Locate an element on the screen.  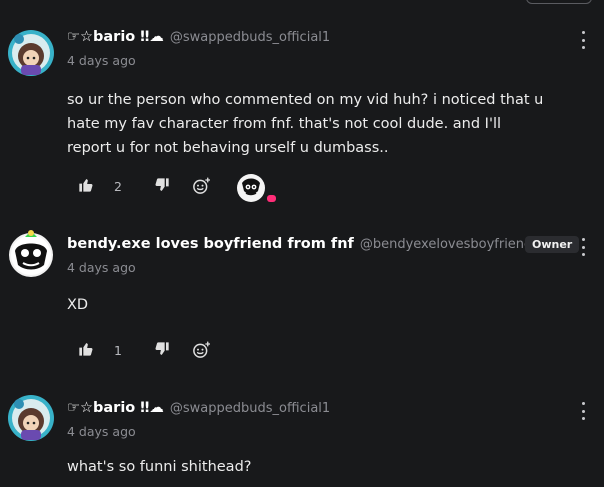
reactor-avatar is located at coordinates (251, 188).